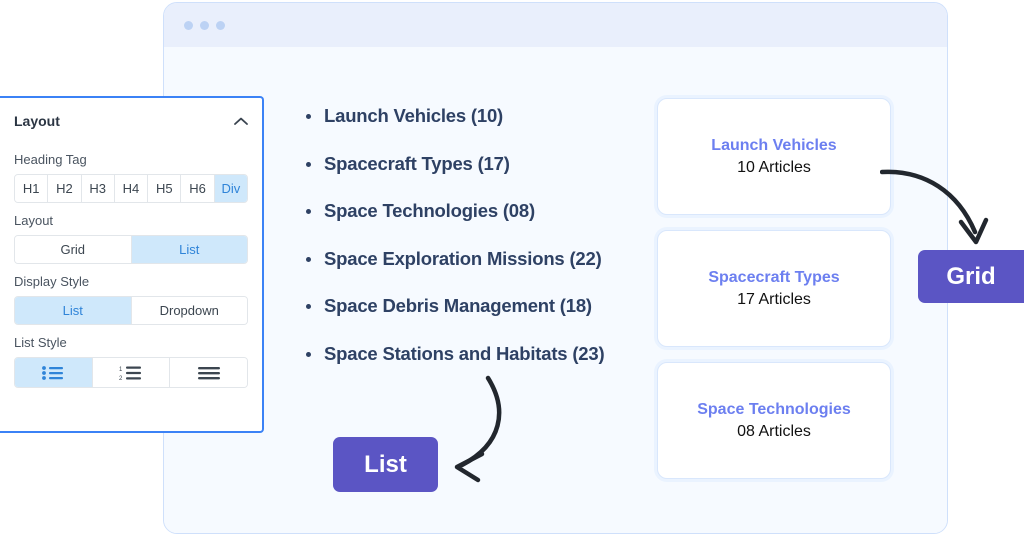 The image size is (1024, 539). I want to click on bulleted-list-icon, so click(53, 372).